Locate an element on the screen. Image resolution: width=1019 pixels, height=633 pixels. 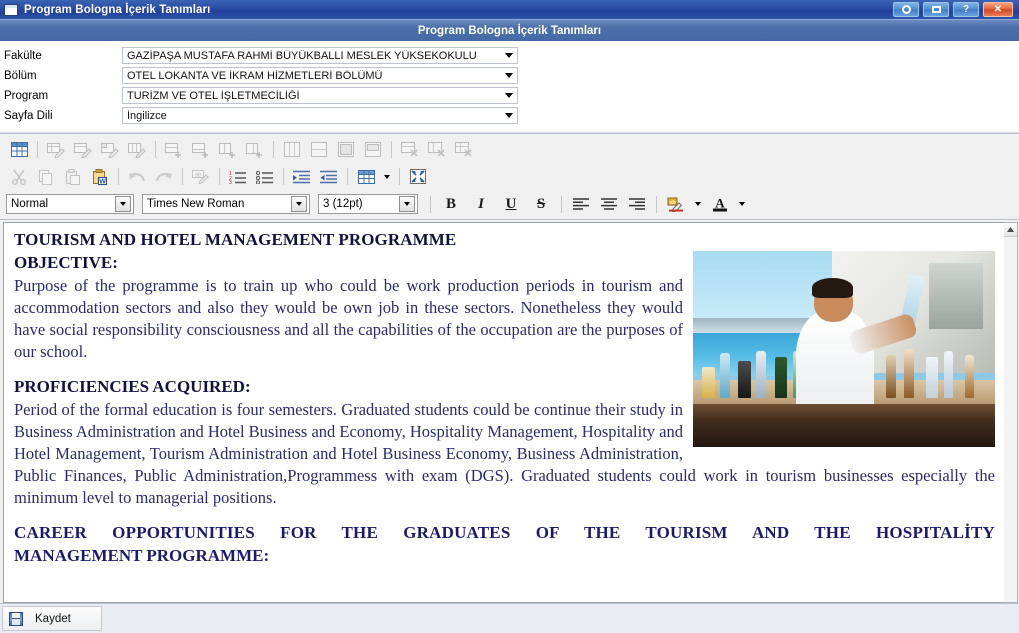
redo-icon is located at coordinates (164, 176).